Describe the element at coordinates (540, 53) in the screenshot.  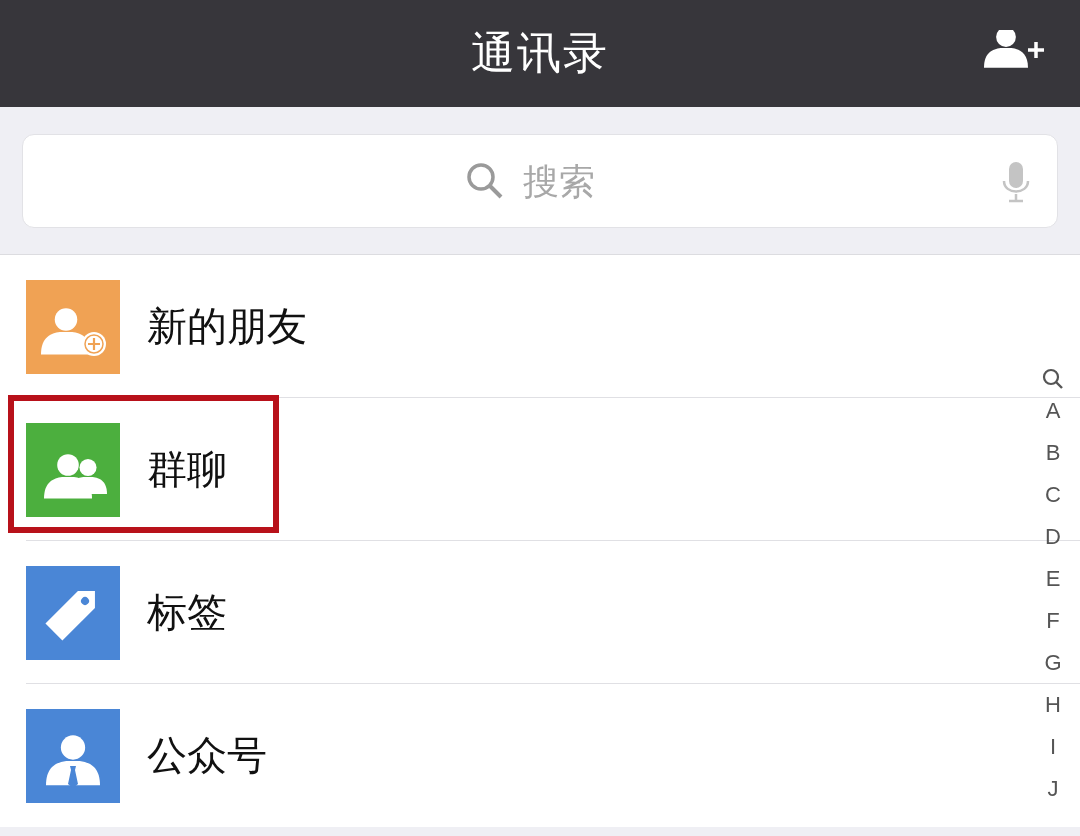
I see `screen-title: 通讯录` at that location.